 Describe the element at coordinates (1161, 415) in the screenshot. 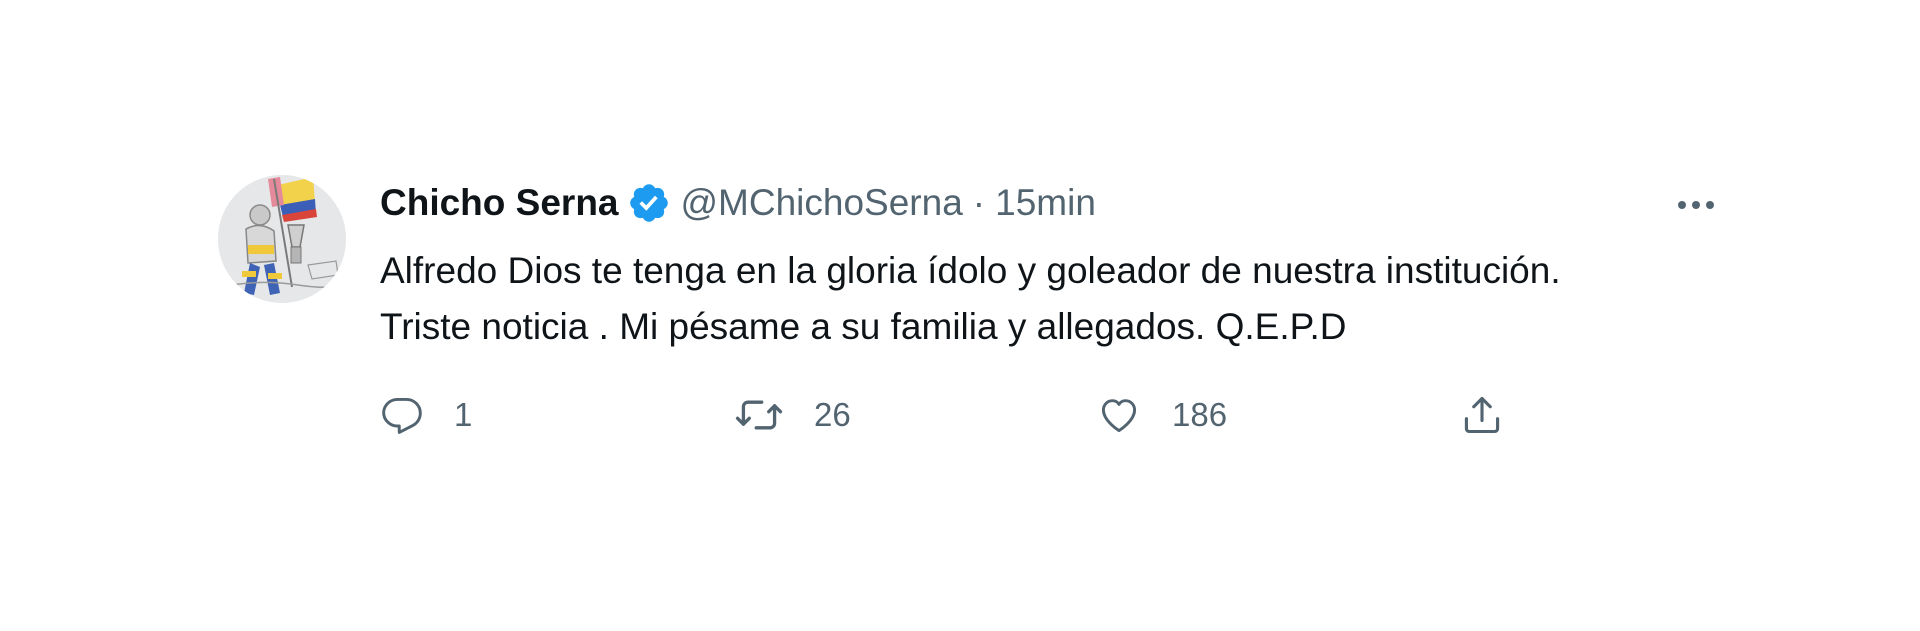

I see `like-button: 186` at that location.